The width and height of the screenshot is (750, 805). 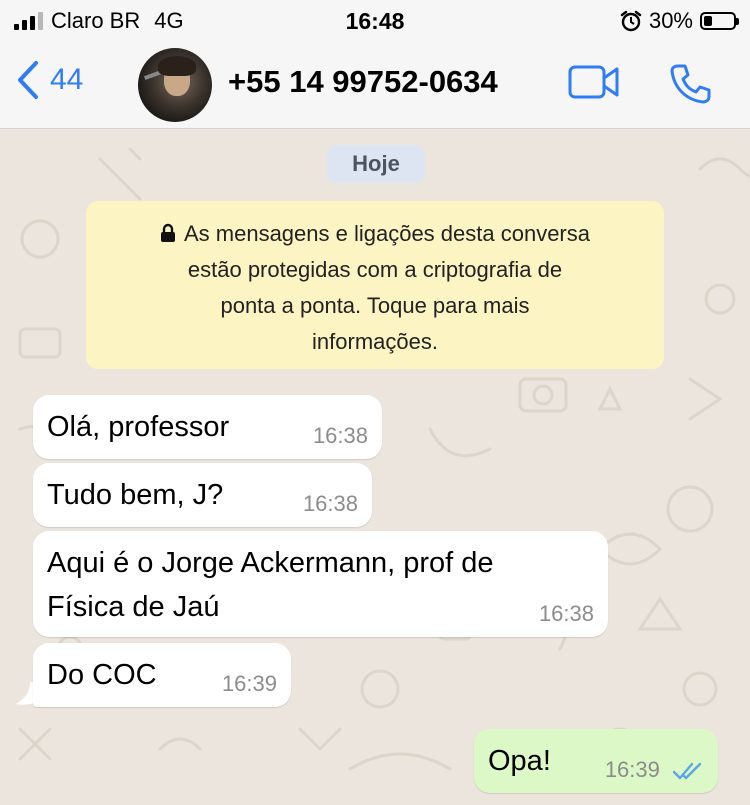 What do you see at coordinates (670, 20) in the screenshot?
I see `battery-percent: 30%` at bounding box center [670, 20].